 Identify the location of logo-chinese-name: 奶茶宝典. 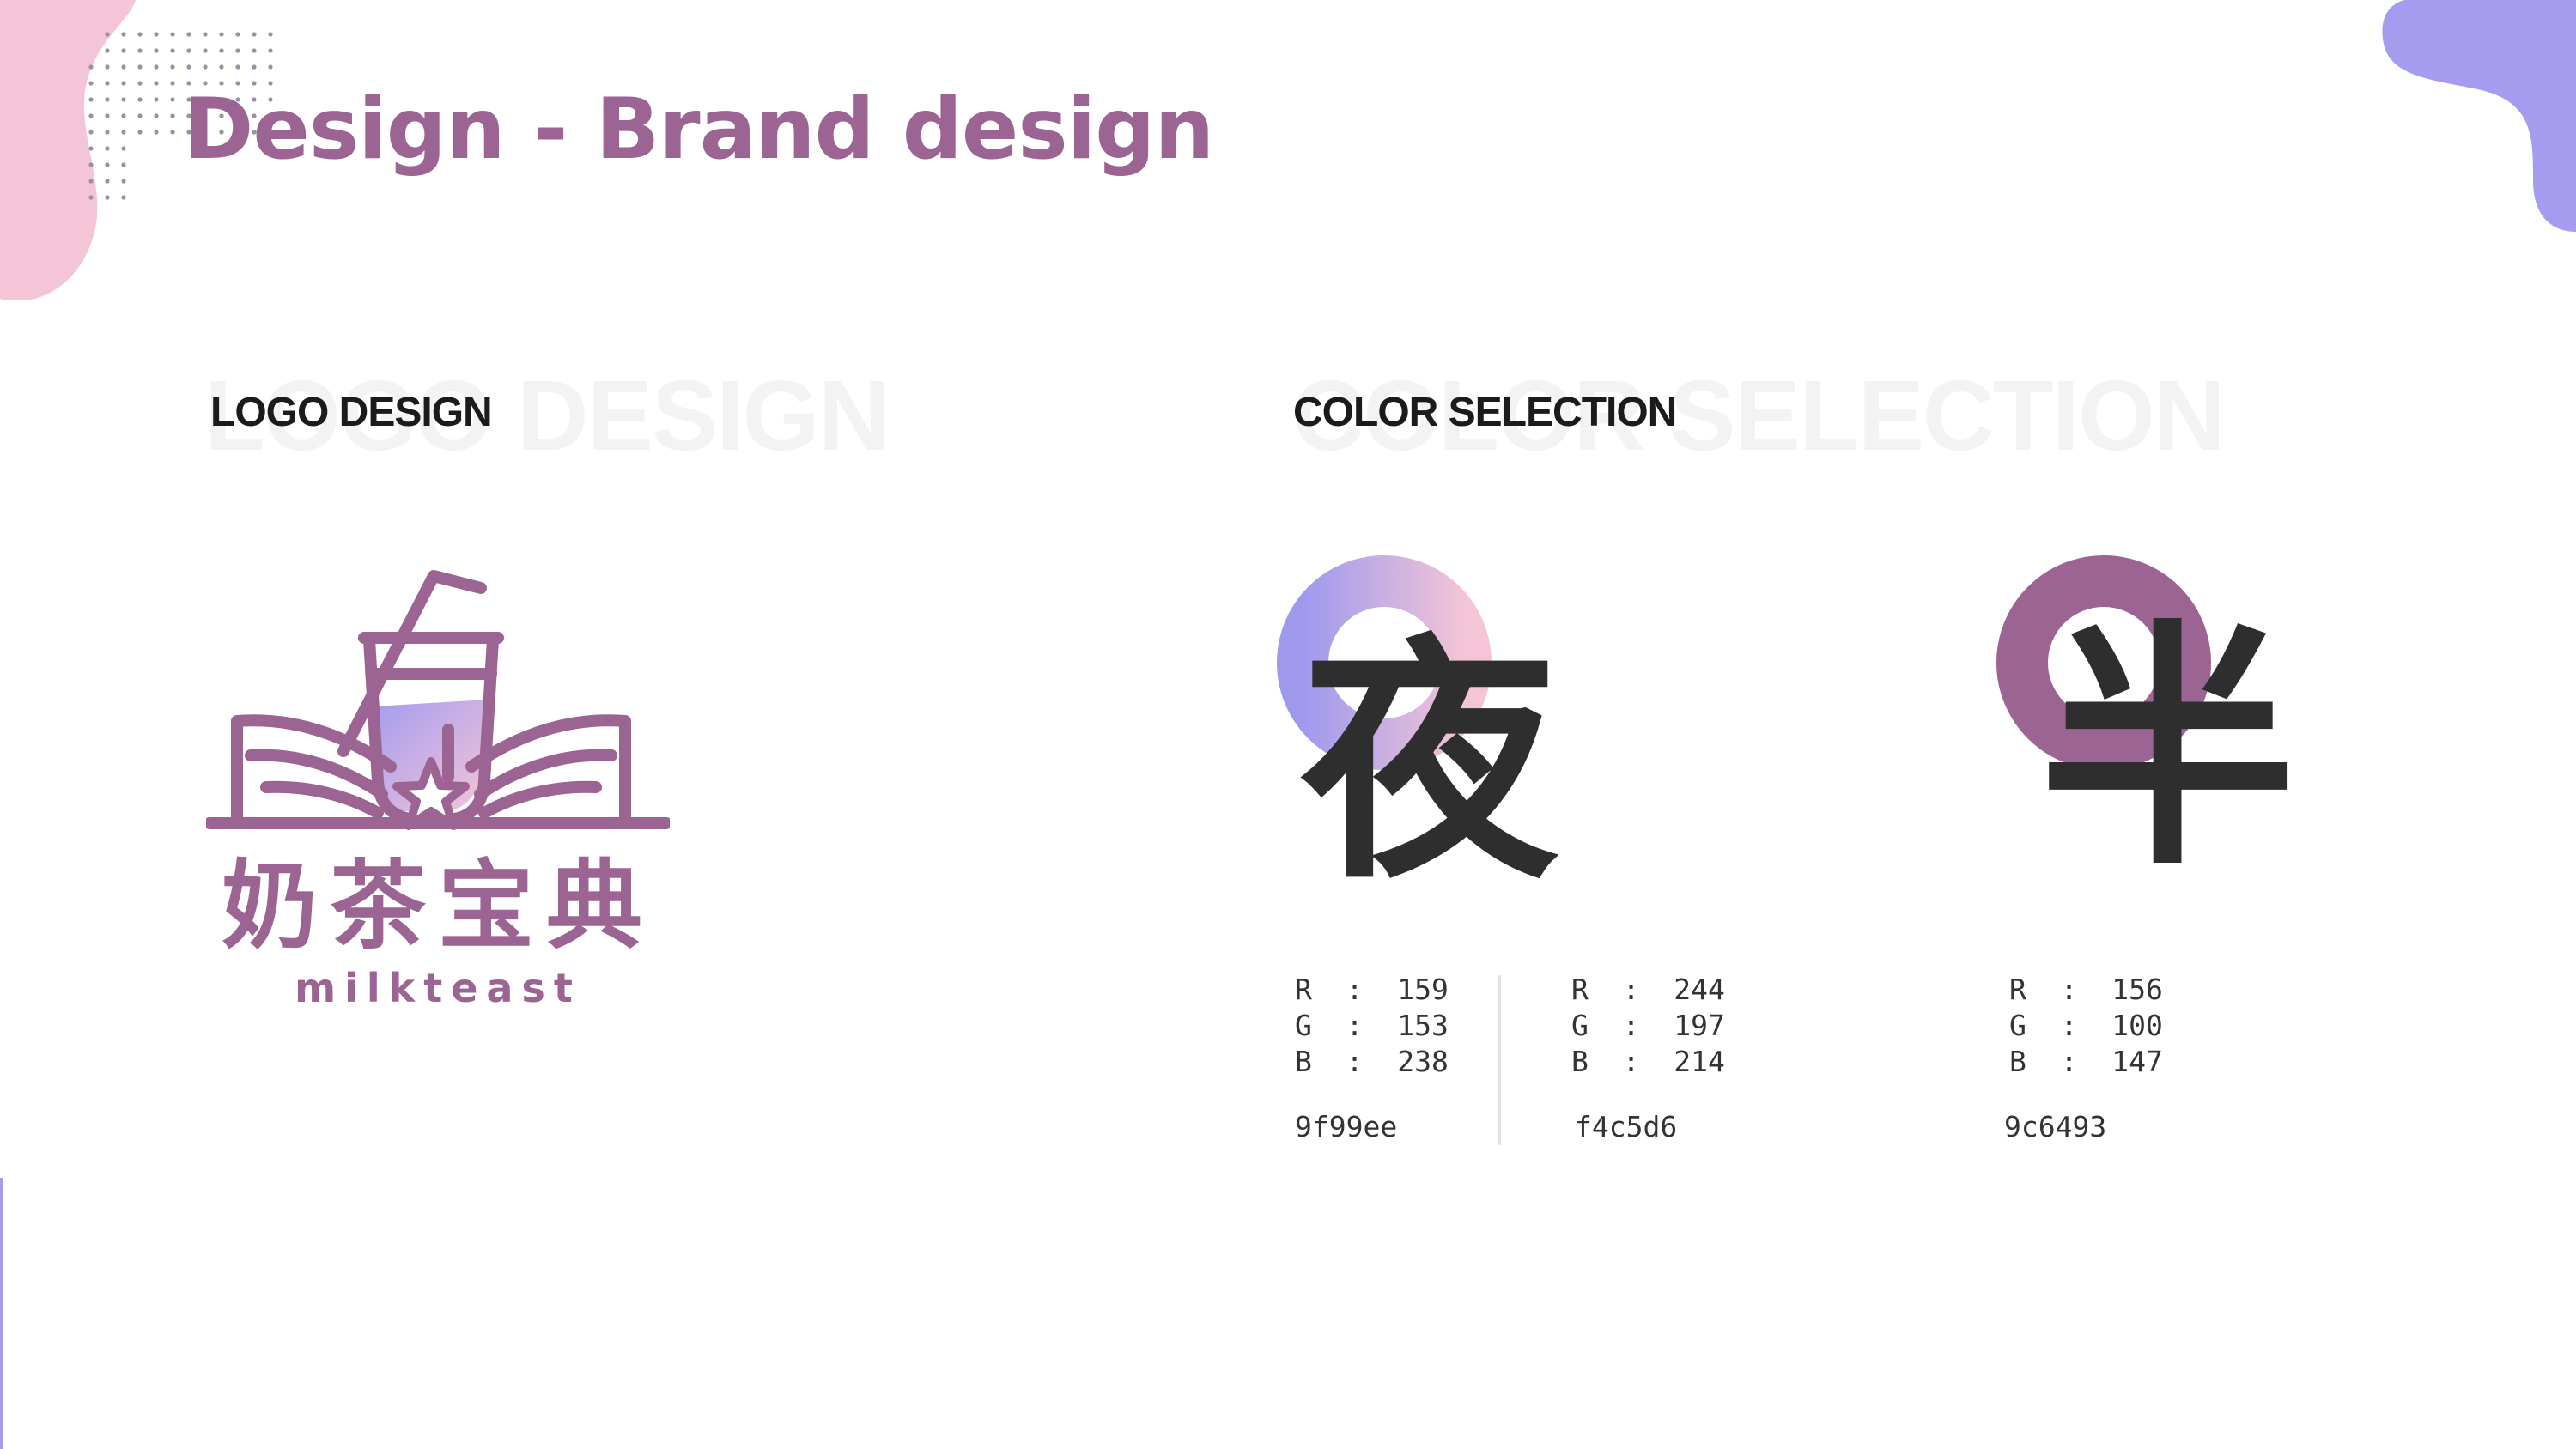
(438, 907).